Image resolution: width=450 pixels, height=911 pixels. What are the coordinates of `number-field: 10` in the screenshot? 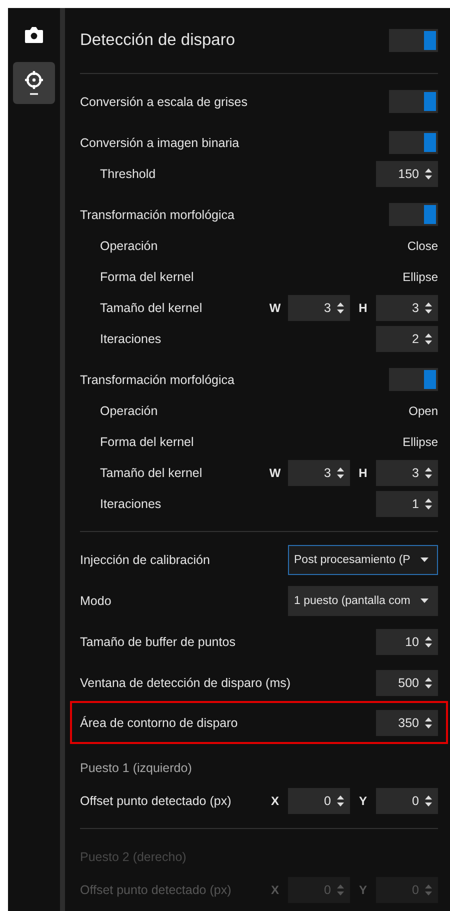 It's located at (407, 641).